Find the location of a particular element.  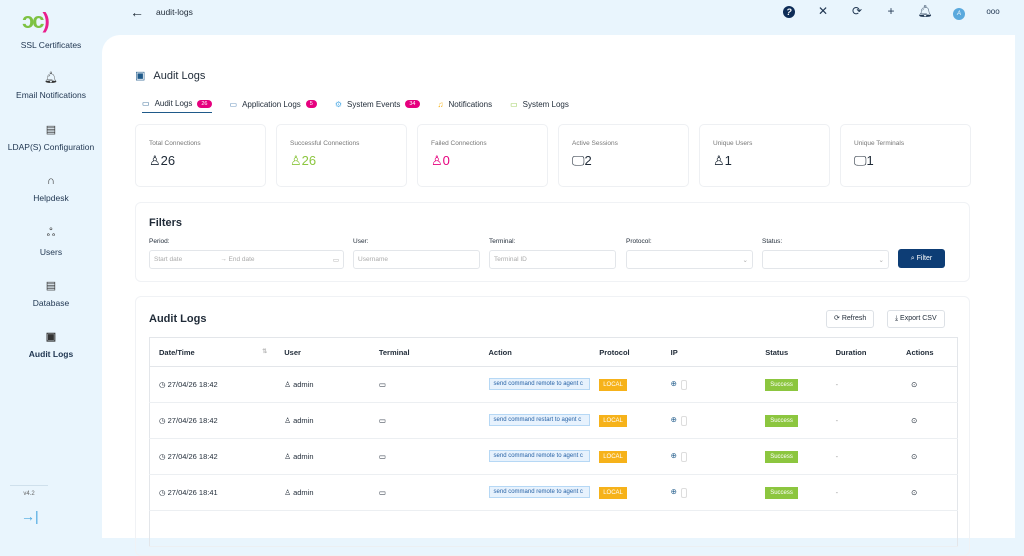

terminal-input: Terminal ID is located at coordinates (552, 259).